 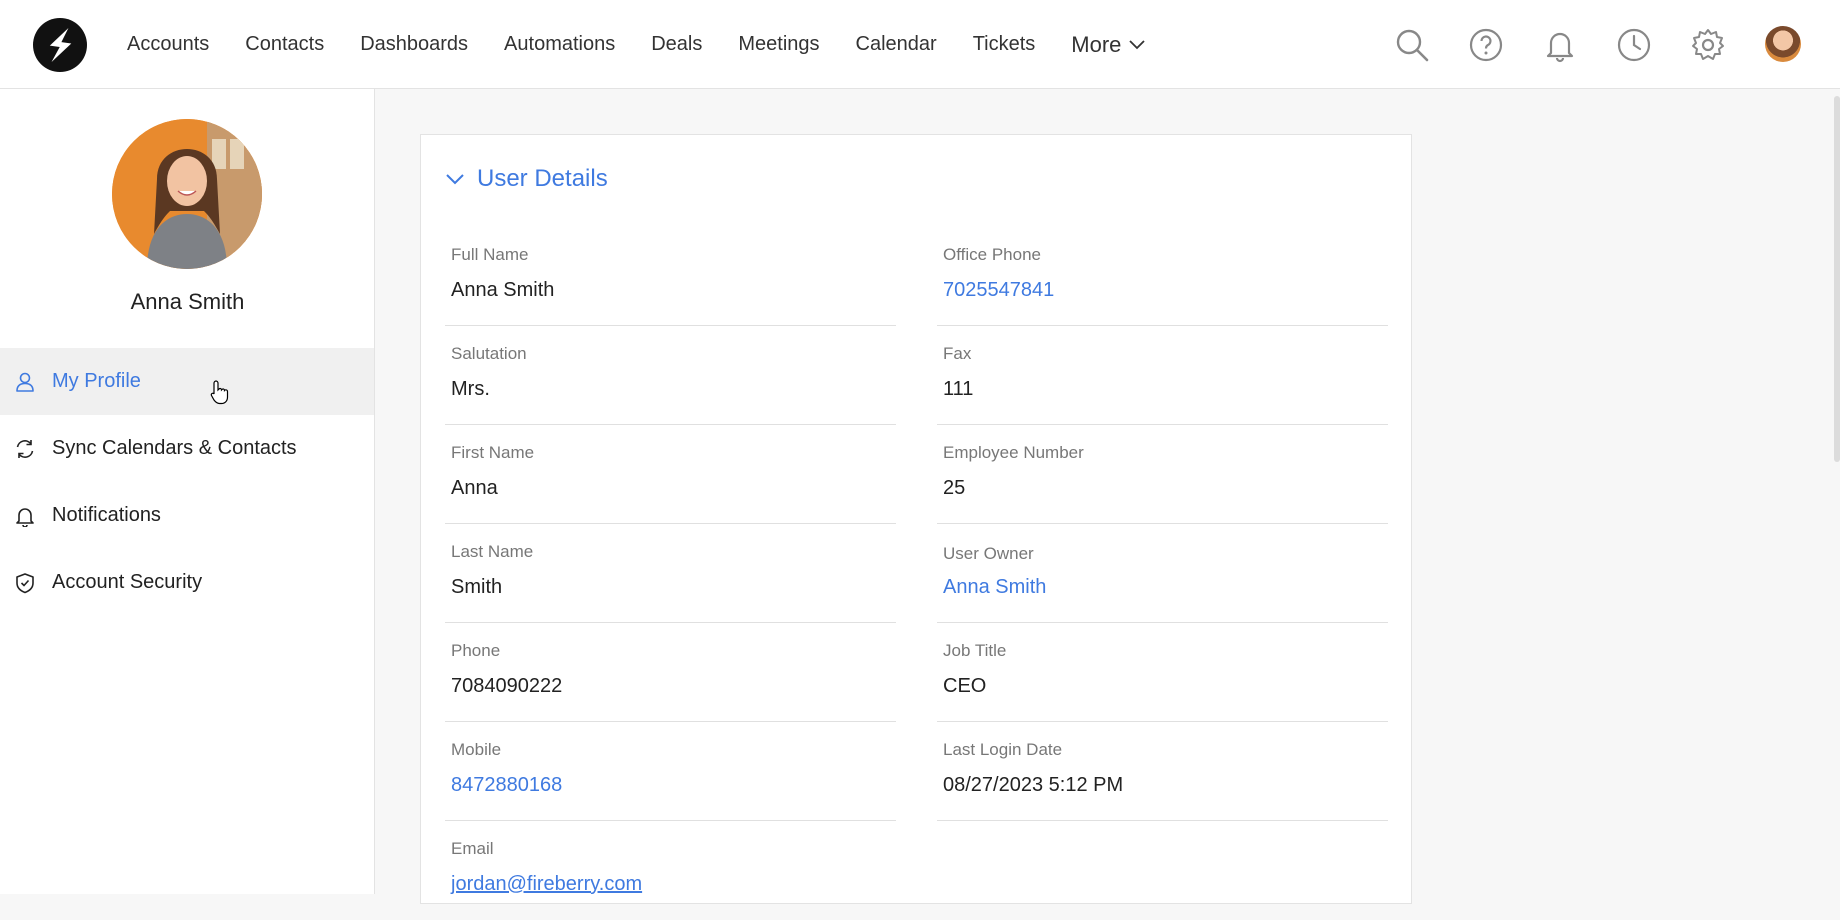 What do you see at coordinates (778, 44) in the screenshot?
I see `nav-meetings: Meetings` at bounding box center [778, 44].